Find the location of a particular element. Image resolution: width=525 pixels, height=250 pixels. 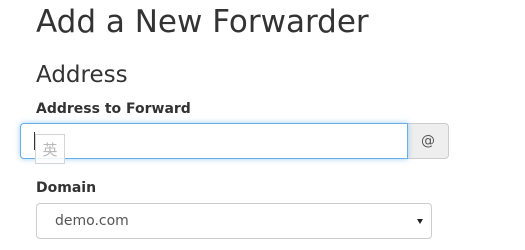

text-caret is located at coordinates (34, 141).